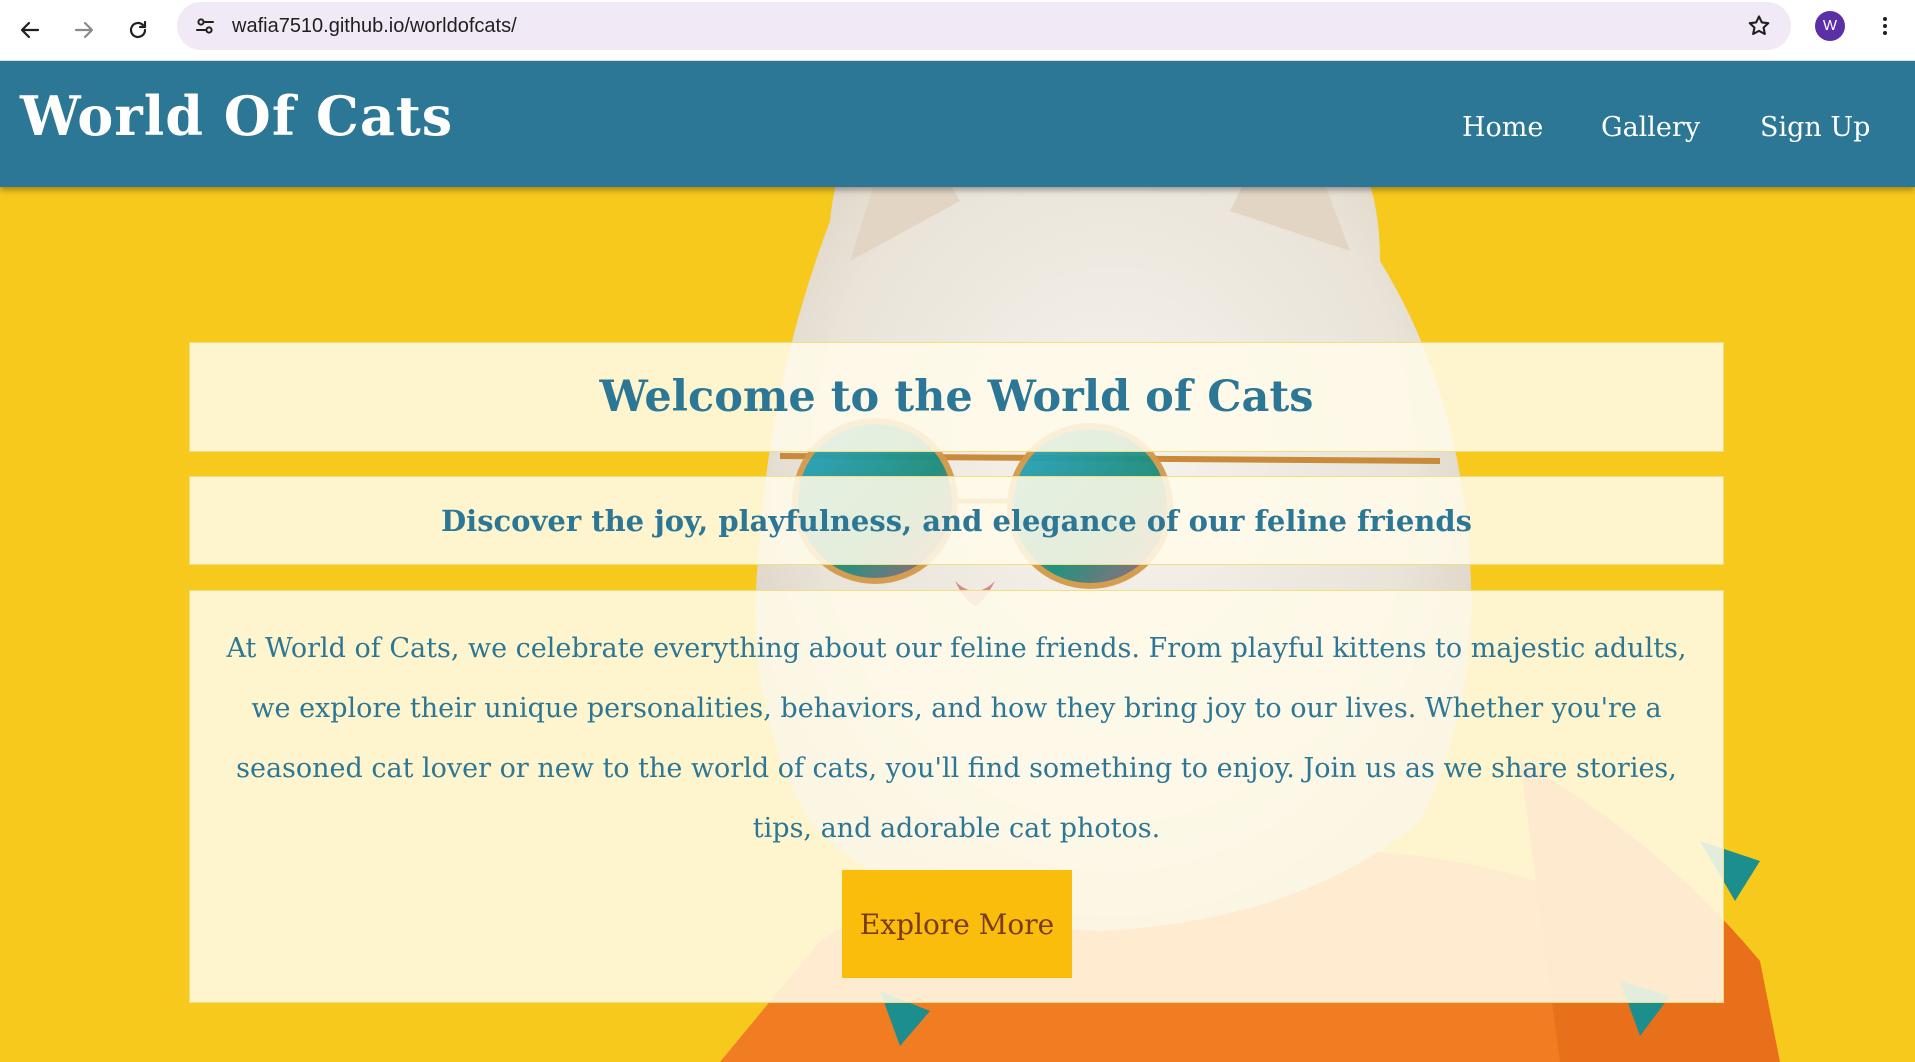  I want to click on welcome-heading: Welcome to the World of Cats, so click(956, 397).